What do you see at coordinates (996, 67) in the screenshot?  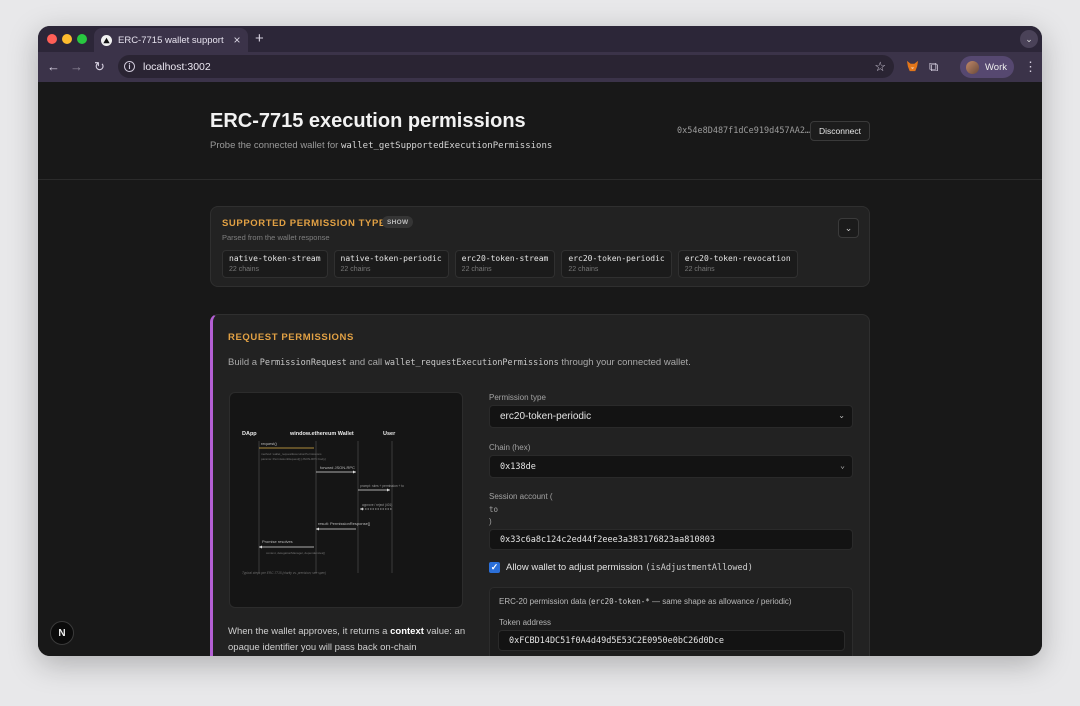 I see `profile-label: Work` at bounding box center [996, 67].